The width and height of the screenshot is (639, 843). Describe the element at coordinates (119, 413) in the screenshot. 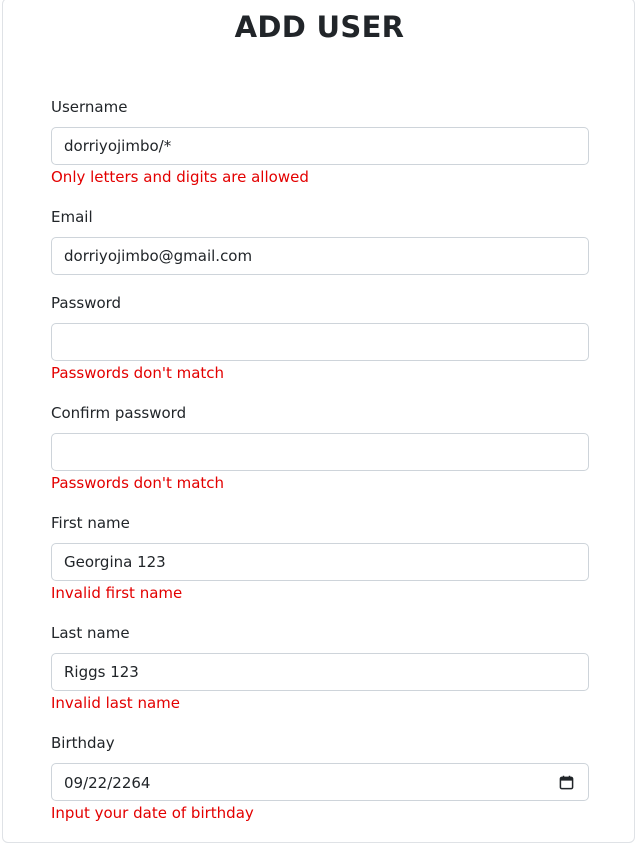

I see `confirm-password-label: Confirm password` at that location.